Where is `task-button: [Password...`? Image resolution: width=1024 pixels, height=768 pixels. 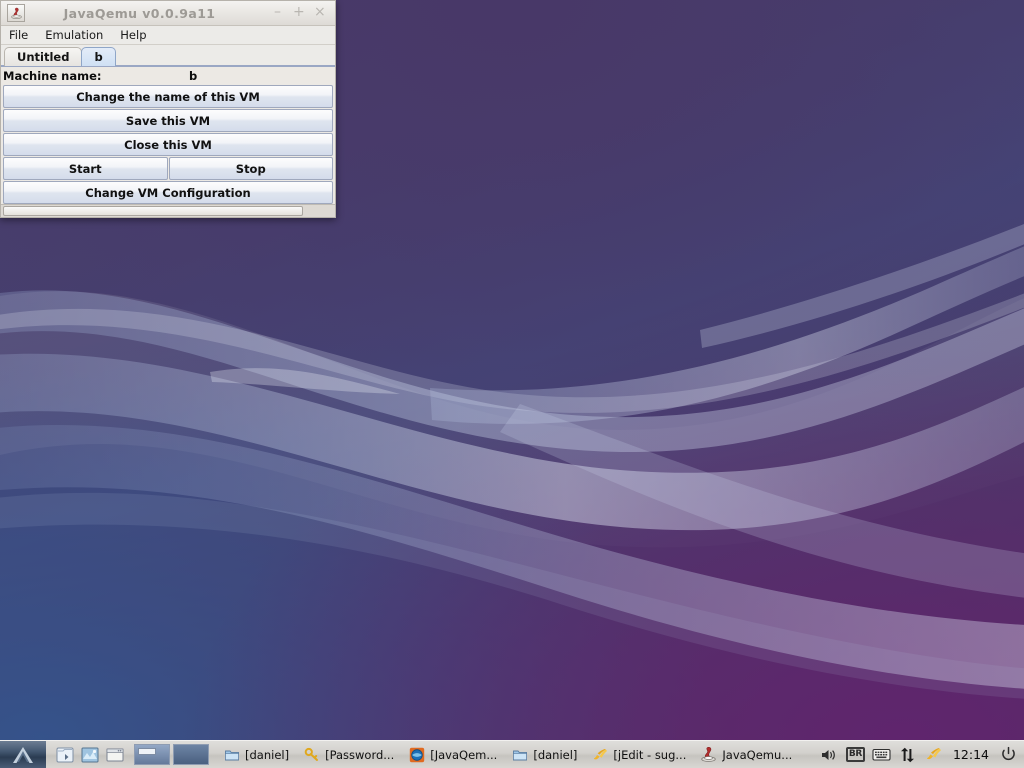 task-button: [Password... is located at coordinates (350, 755).